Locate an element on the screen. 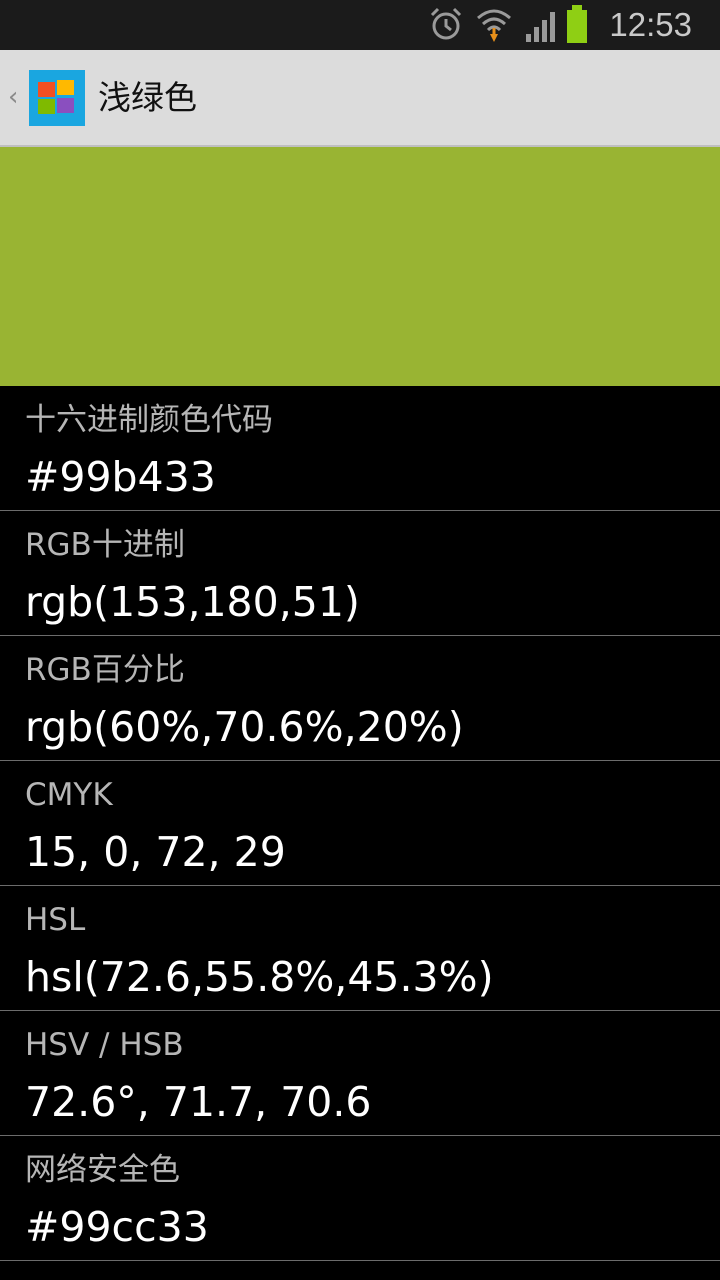 Image resolution: width=720 pixels, height=1280 pixels. signal-icon is located at coordinates (540, 27).